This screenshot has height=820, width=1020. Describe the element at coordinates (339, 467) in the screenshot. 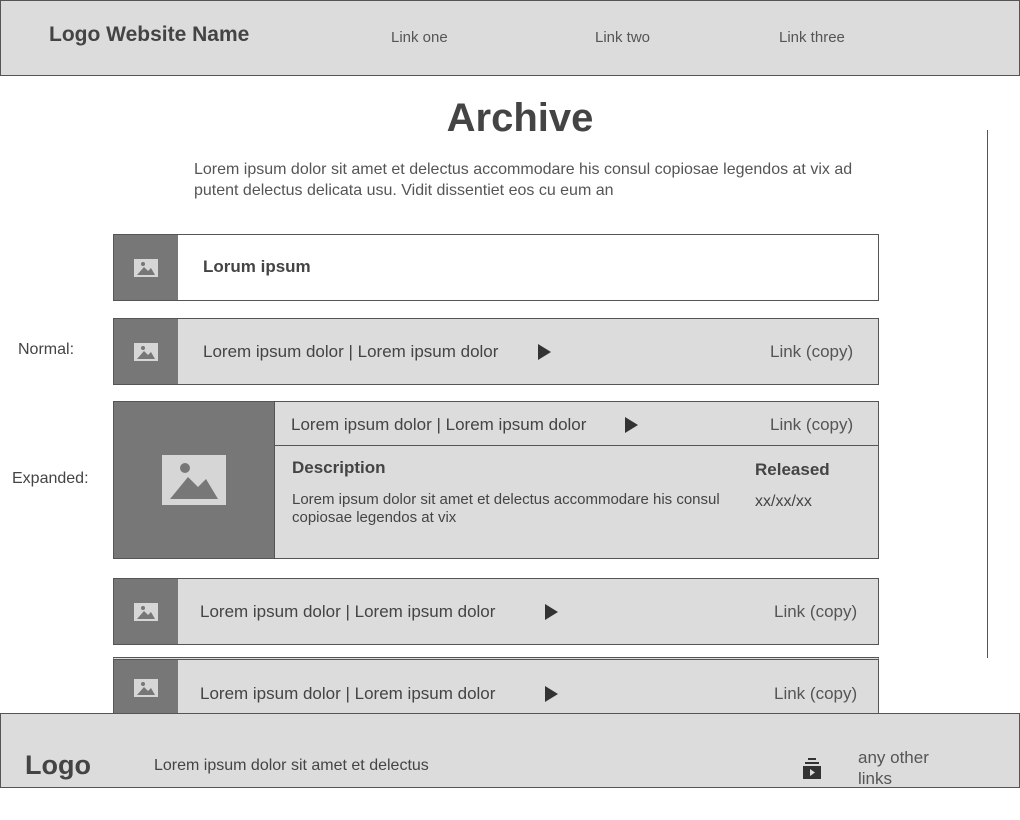

I see `description-heading: Description` at that location.